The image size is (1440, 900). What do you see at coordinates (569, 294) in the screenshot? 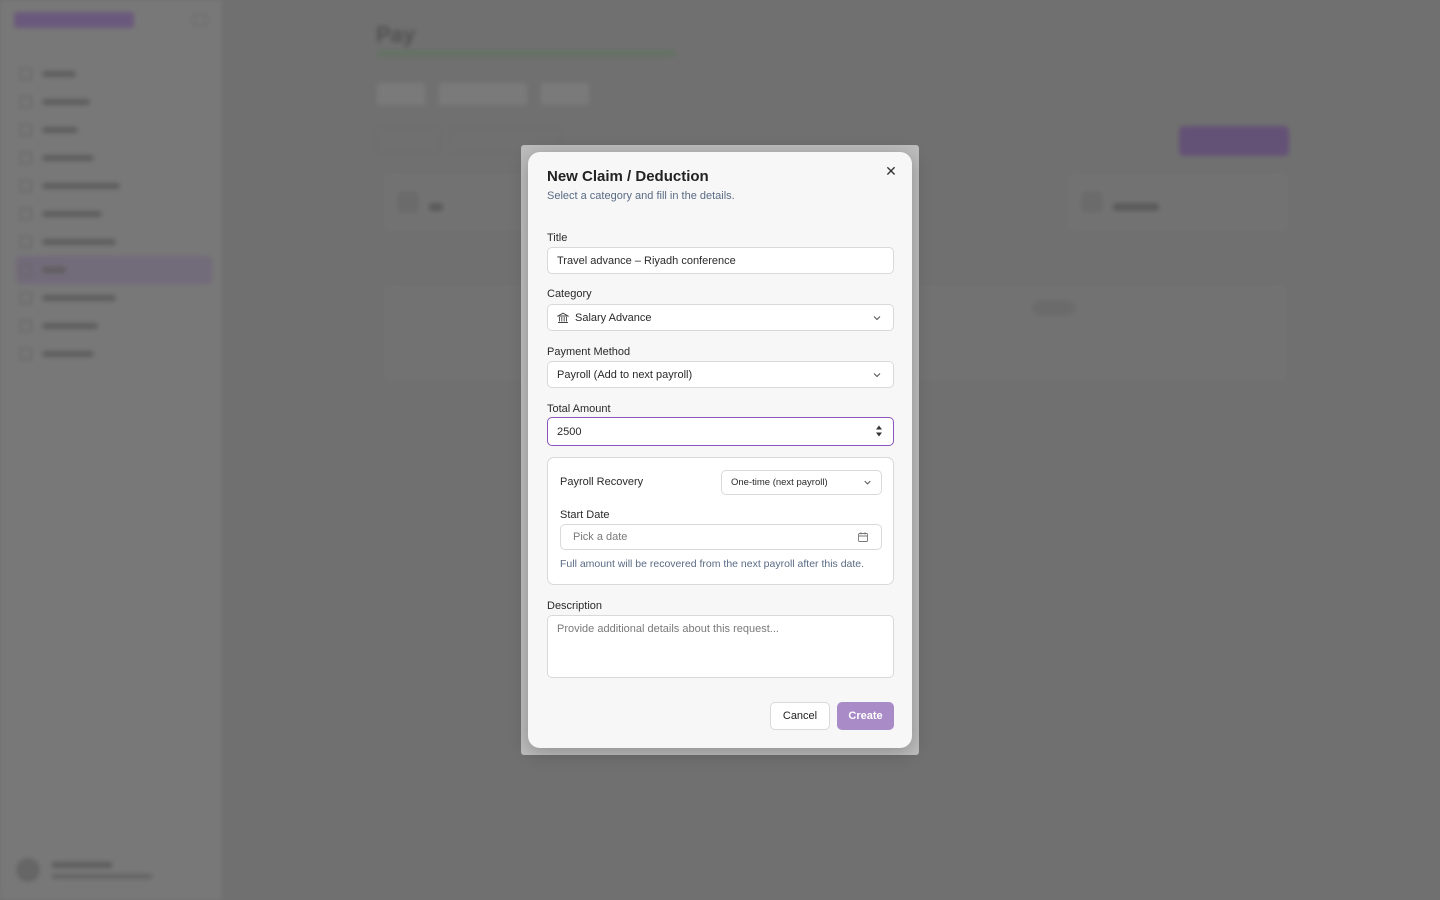
I see `category-label: Category` at bounding box center [569, 294].